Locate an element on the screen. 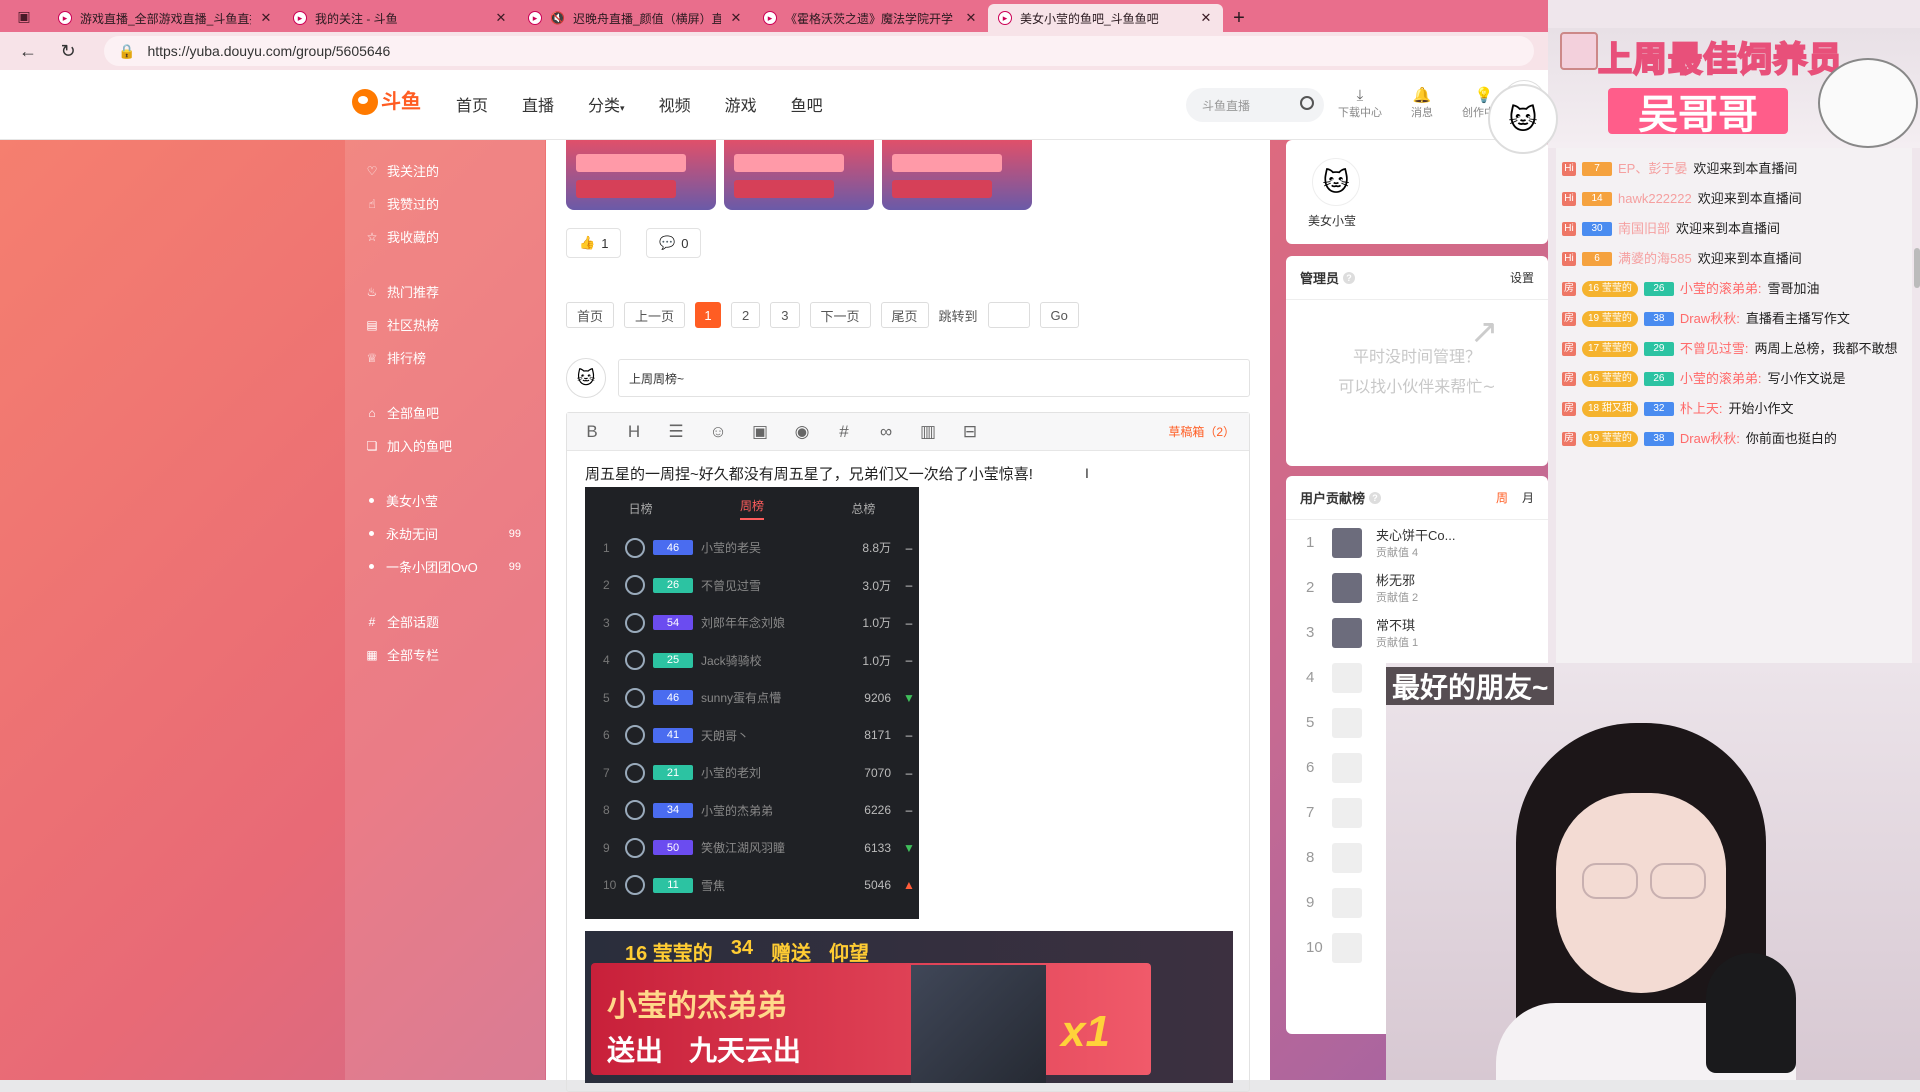 This screenshot has width=1920, height=1092. post-images is located at coordinates (799, 175).